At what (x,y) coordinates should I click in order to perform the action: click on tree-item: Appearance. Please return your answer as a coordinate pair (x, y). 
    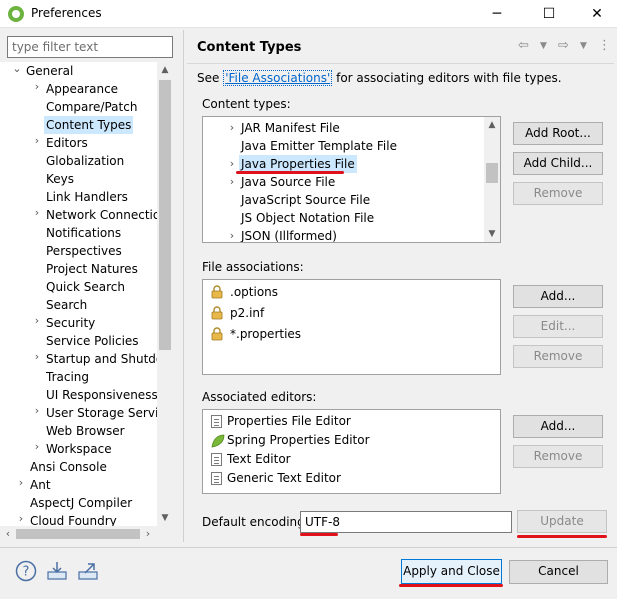
    Looking at the image, I should click on (82, 89).